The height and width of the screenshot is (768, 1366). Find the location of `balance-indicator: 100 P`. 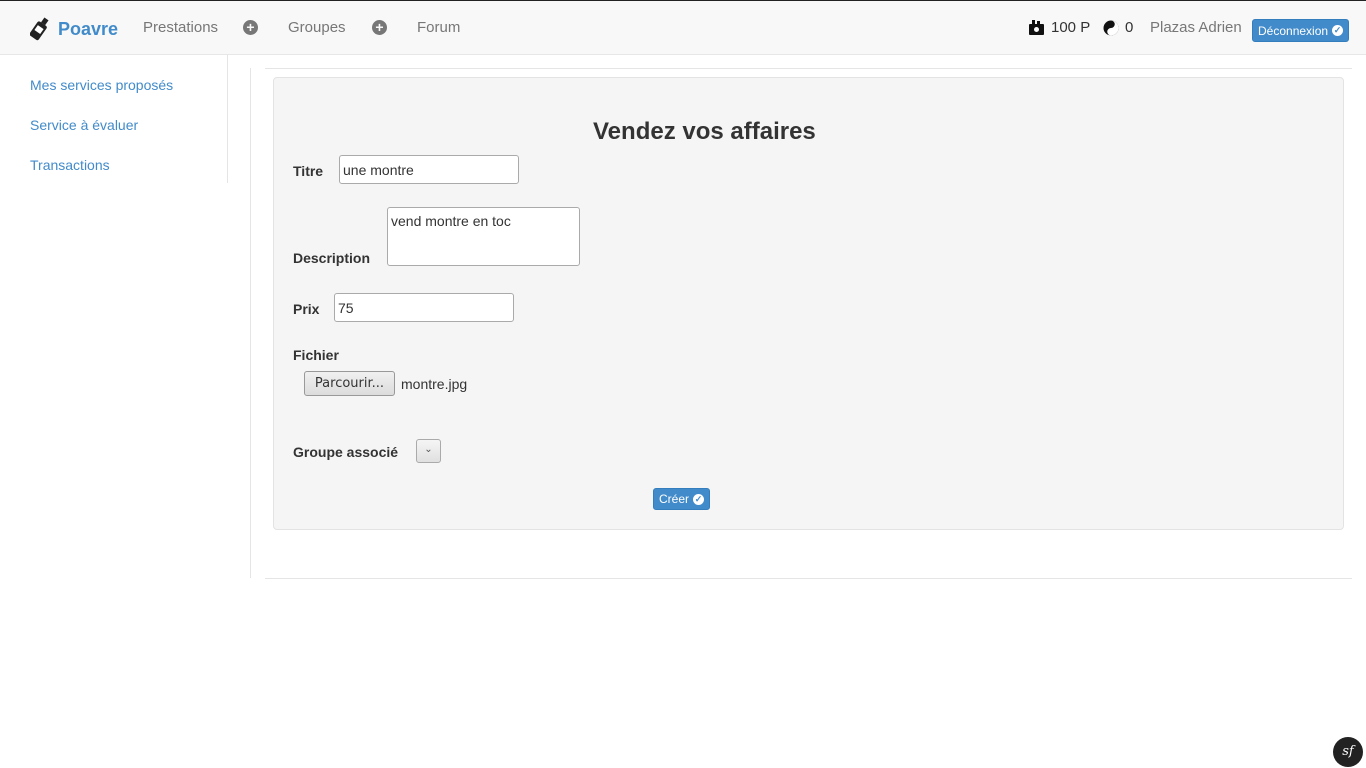

balance-indicator: 100 P is located at coordinates (1059, 27).